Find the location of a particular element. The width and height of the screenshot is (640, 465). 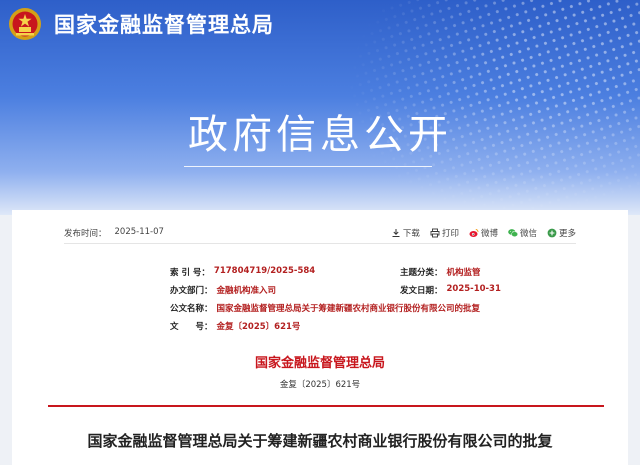

meta-bar: 发布时间： 2025-11-07 下载 打印 微博 微信 更多 is located at coordinates (320, 233).